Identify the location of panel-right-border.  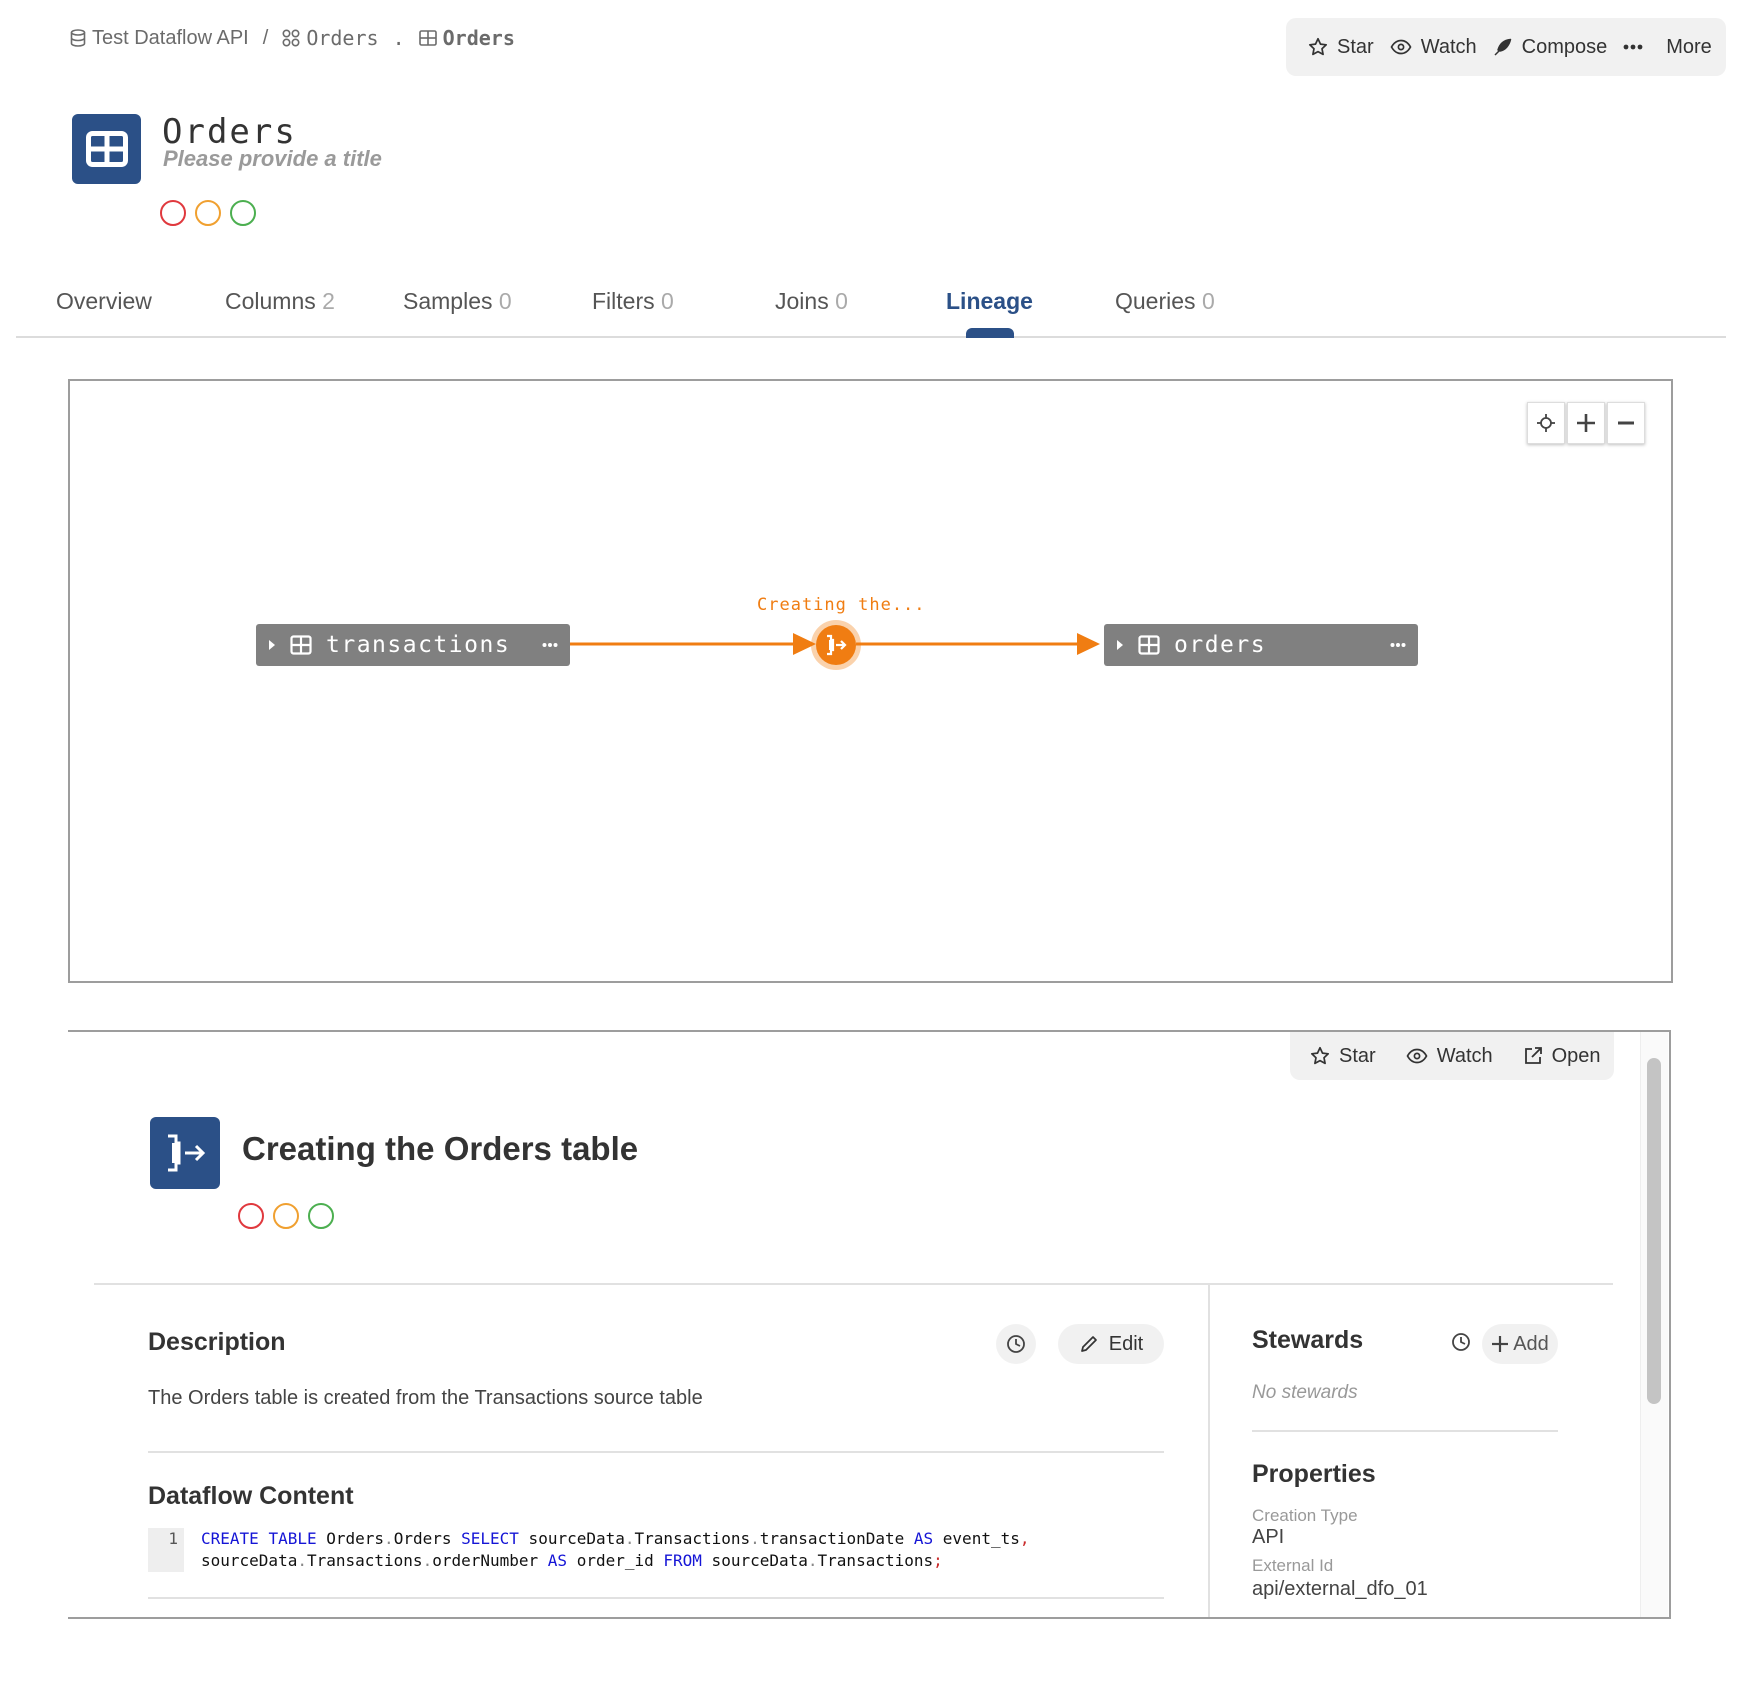
(1670, 1324).